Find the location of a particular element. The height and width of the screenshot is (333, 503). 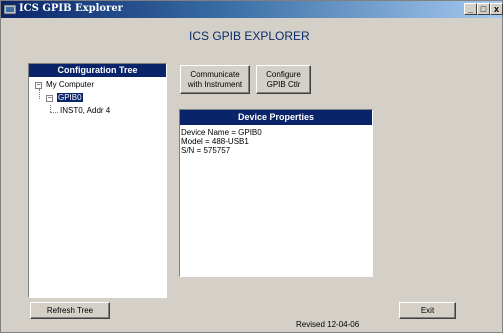

tree-node-gpib0-label: GPIB0 is located at coordinates (70, 97).